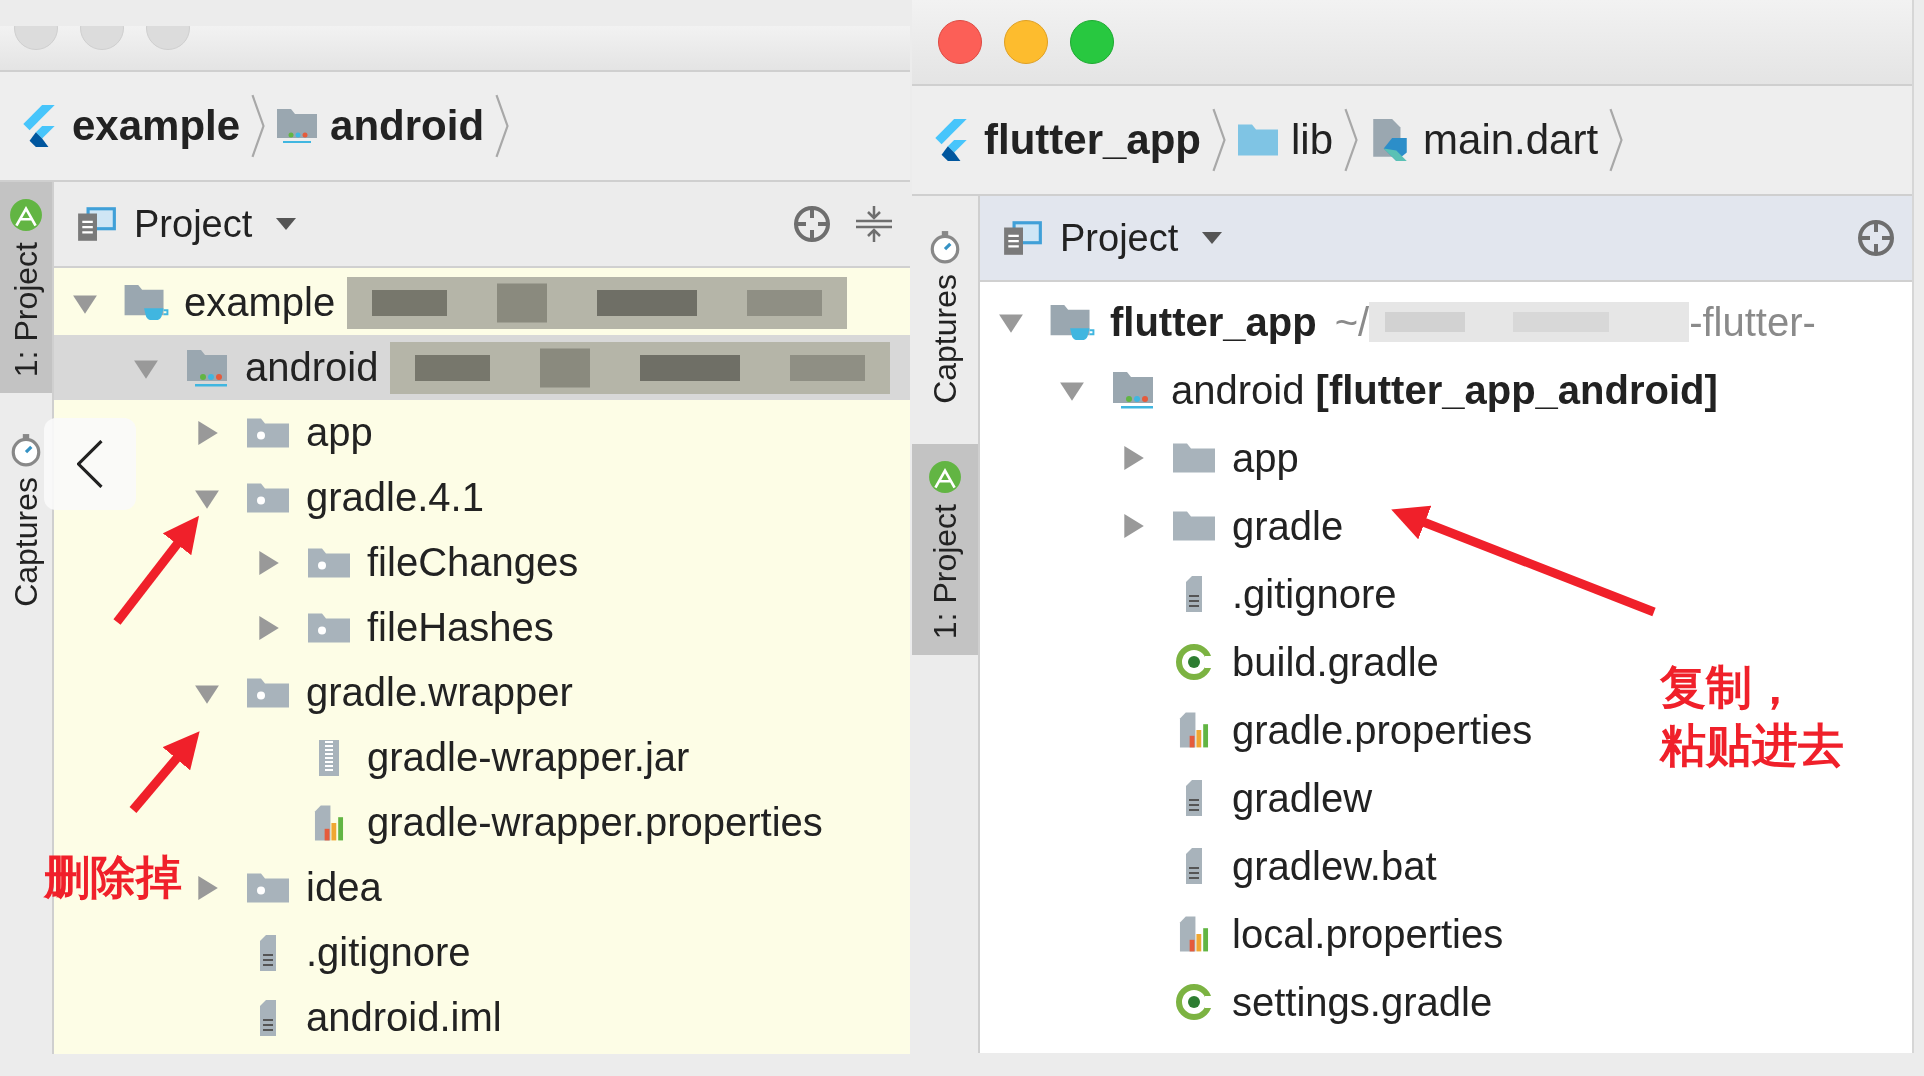 The height and width of the screenshot is (1076, 1924). I want to click on archive-file-icon, so click(329, 757).